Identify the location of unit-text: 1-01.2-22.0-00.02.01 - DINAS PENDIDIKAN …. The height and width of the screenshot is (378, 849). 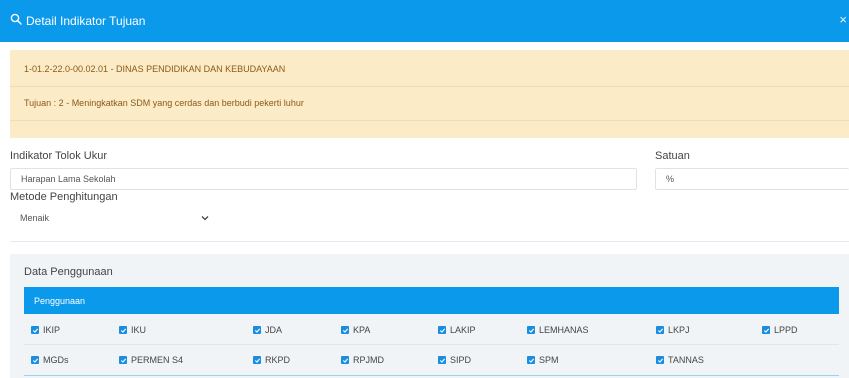
(155, 69).